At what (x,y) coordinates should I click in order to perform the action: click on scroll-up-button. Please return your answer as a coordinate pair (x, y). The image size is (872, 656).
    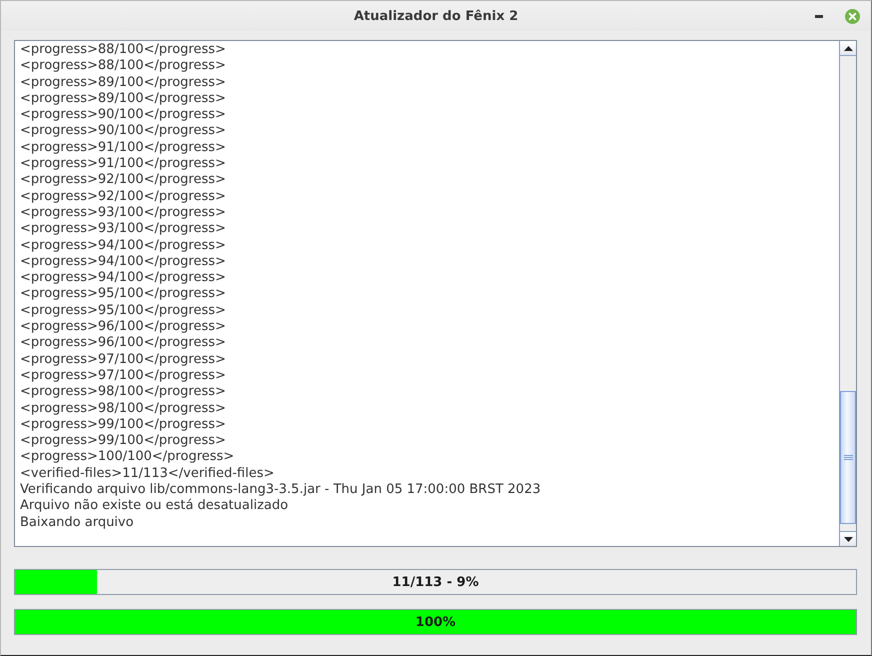
    Looking at the image, I should click on (848, 48).